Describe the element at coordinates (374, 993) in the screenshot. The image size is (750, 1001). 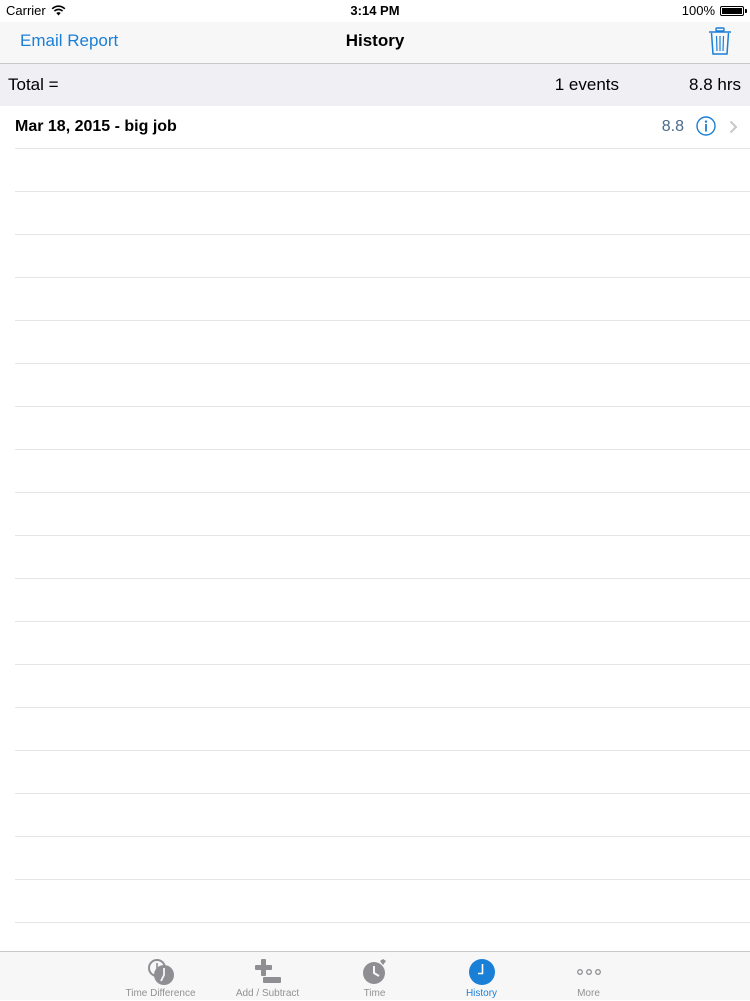
I see `tab-label: Time` at that location.